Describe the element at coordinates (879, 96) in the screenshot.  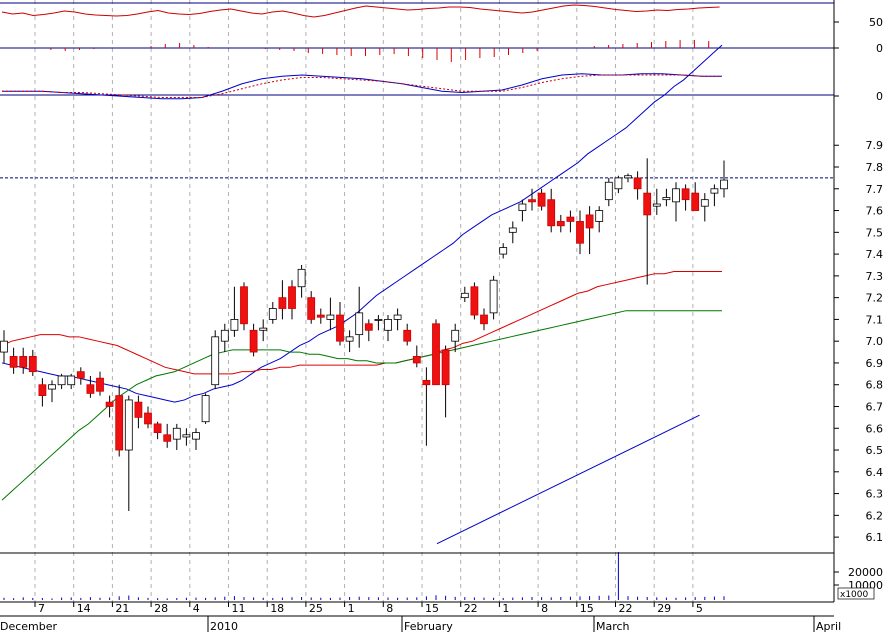
I see `y-tick-label: 0` at that location.